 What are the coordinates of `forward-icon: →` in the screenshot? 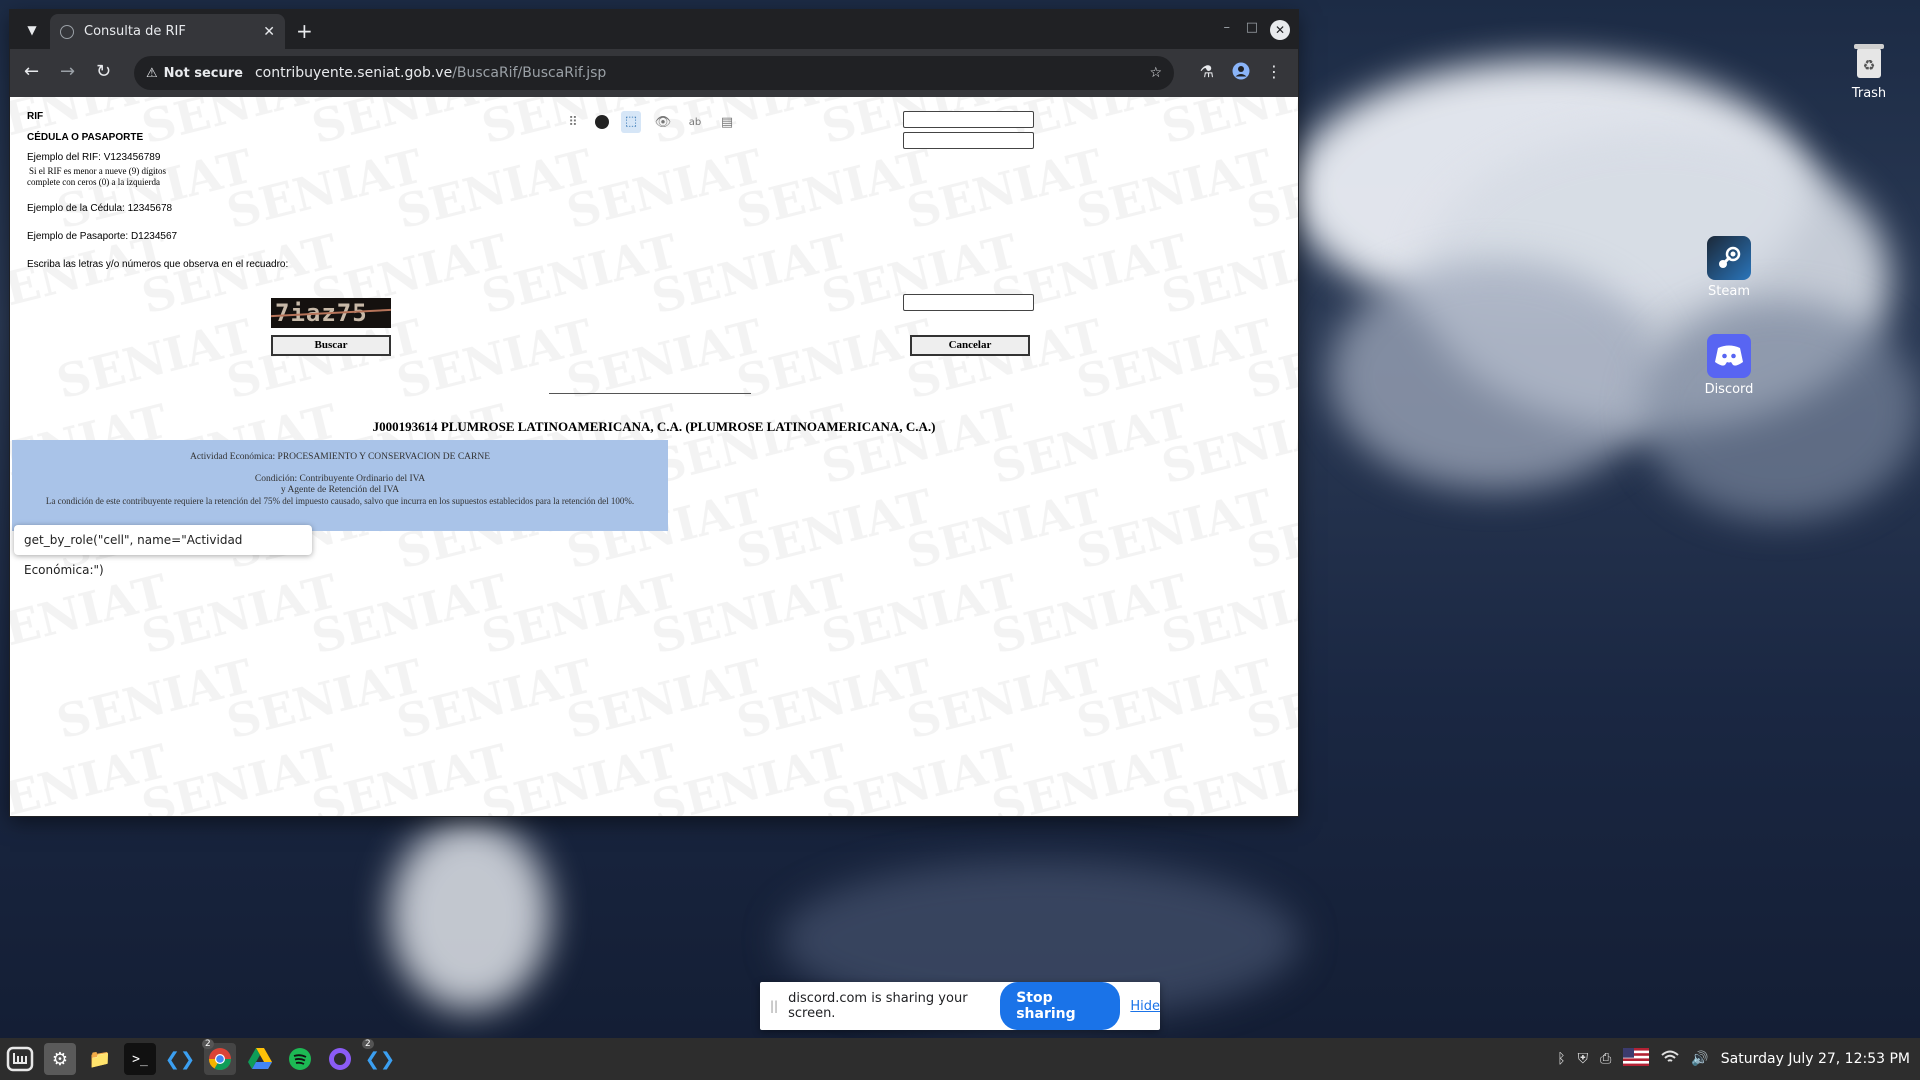 It's located at (67, 71).